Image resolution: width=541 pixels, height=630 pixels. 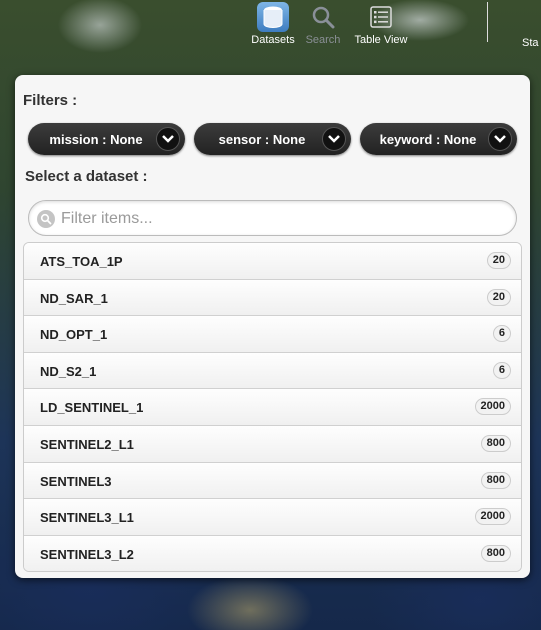 What do you see at coordinates (68, 371) in the screenshot?
I see `dataset-name: ND_S2_1` at bounding box center [68, 371].